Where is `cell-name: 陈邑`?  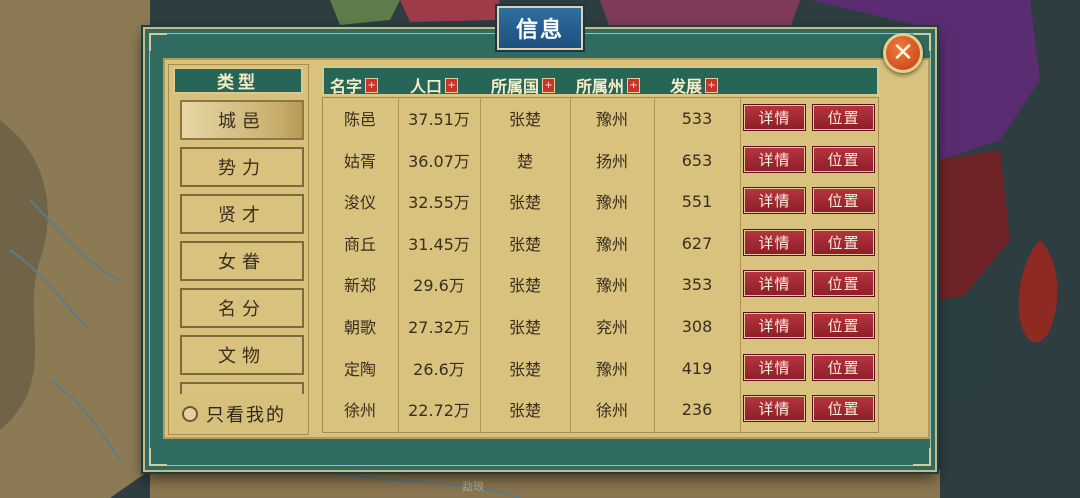 cell-name: 陈邑 is located at coordinates (359, 119).